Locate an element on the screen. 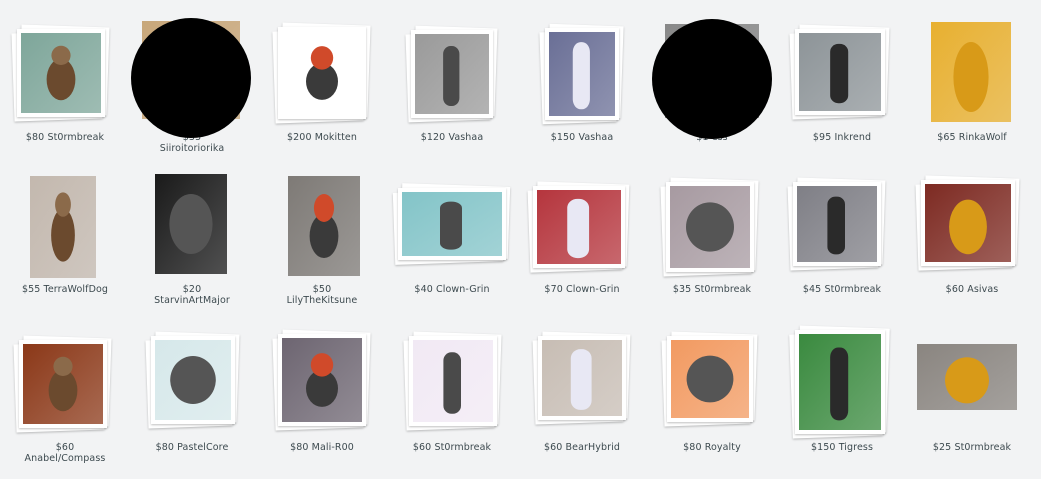 The height and width of the screenshot is (479, 1041). item-caption: $65 RinkaWolf is located at coordinates (972, 137).